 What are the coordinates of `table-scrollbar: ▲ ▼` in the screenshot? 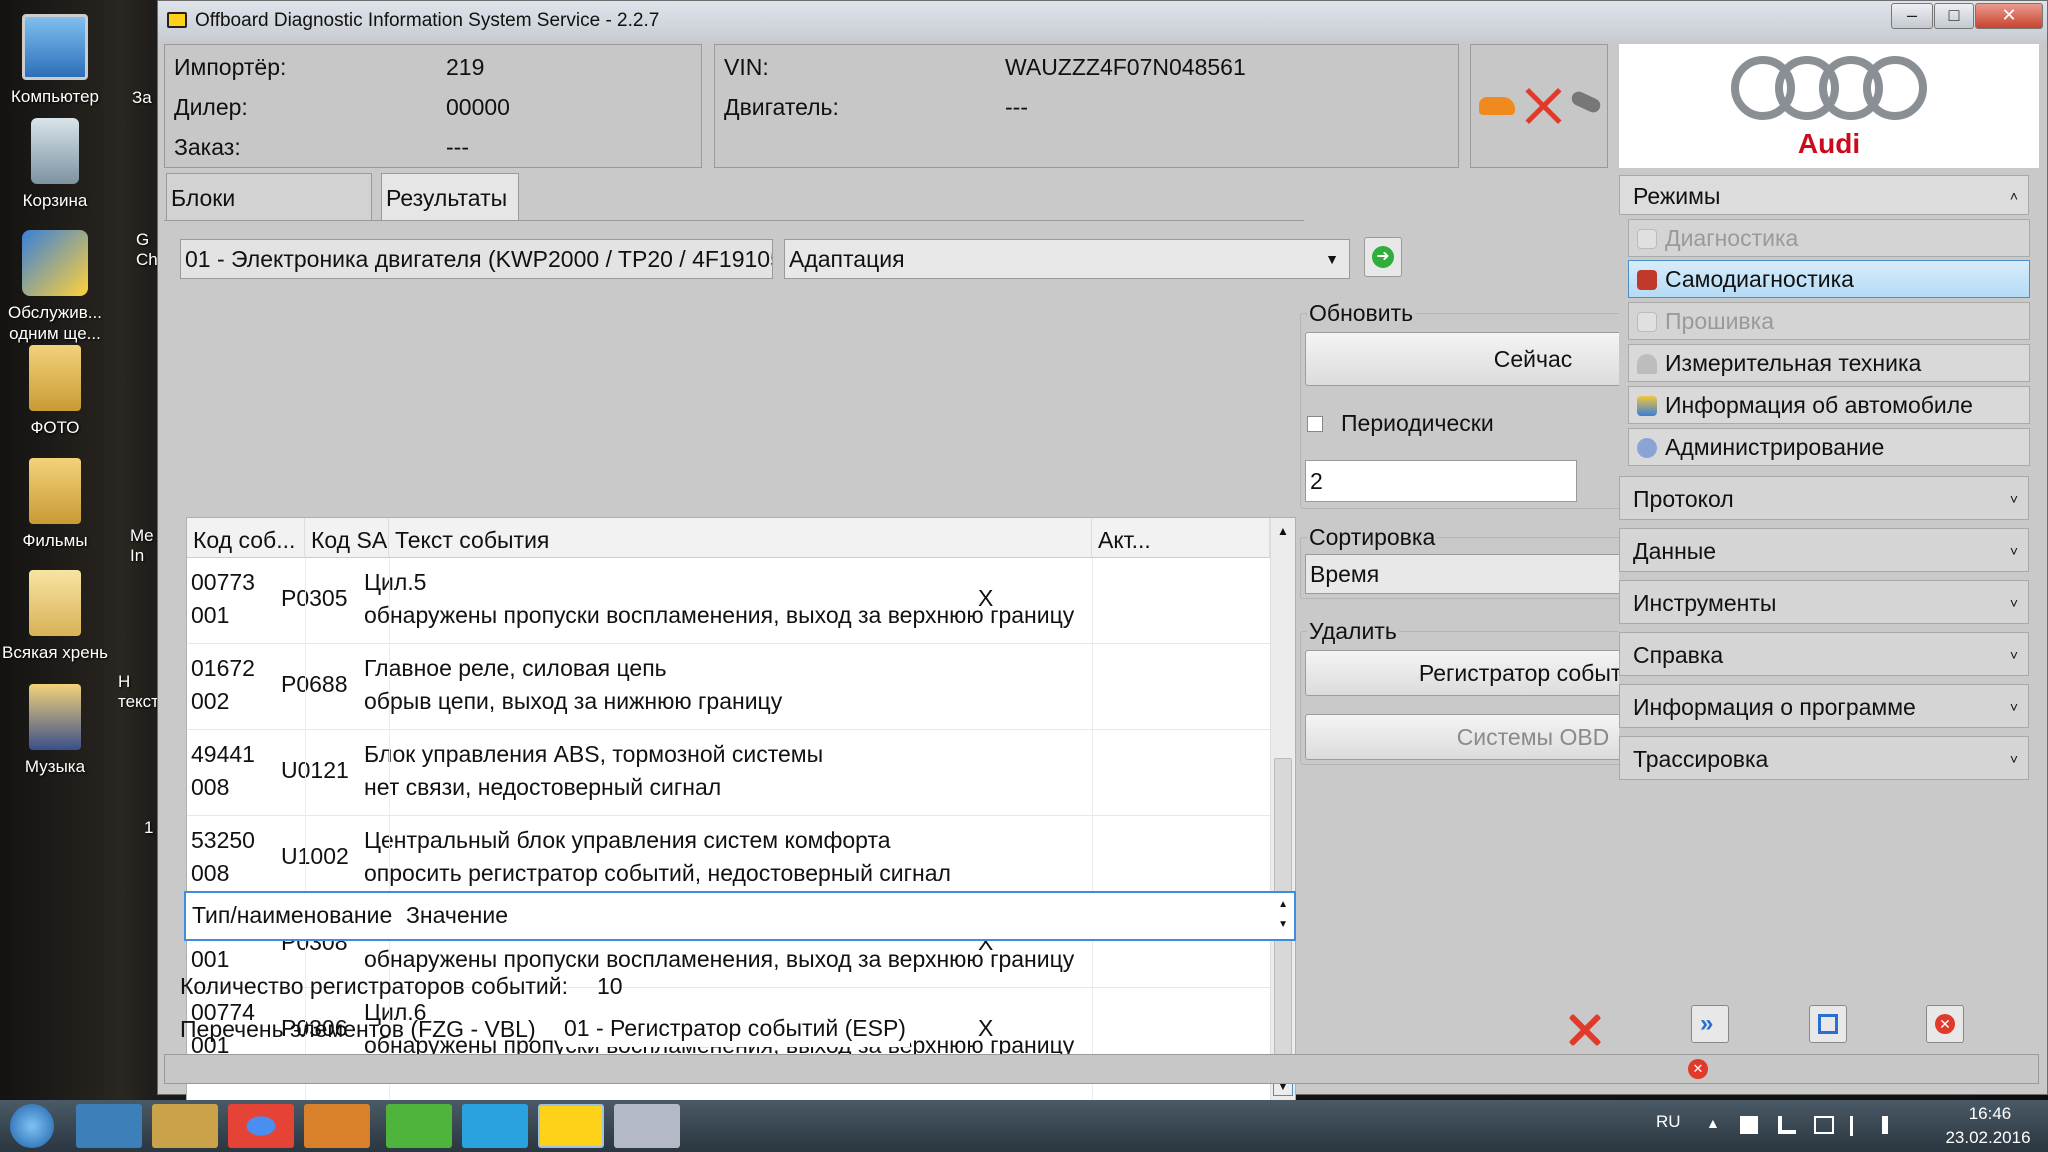 It's located at (1282, 809).